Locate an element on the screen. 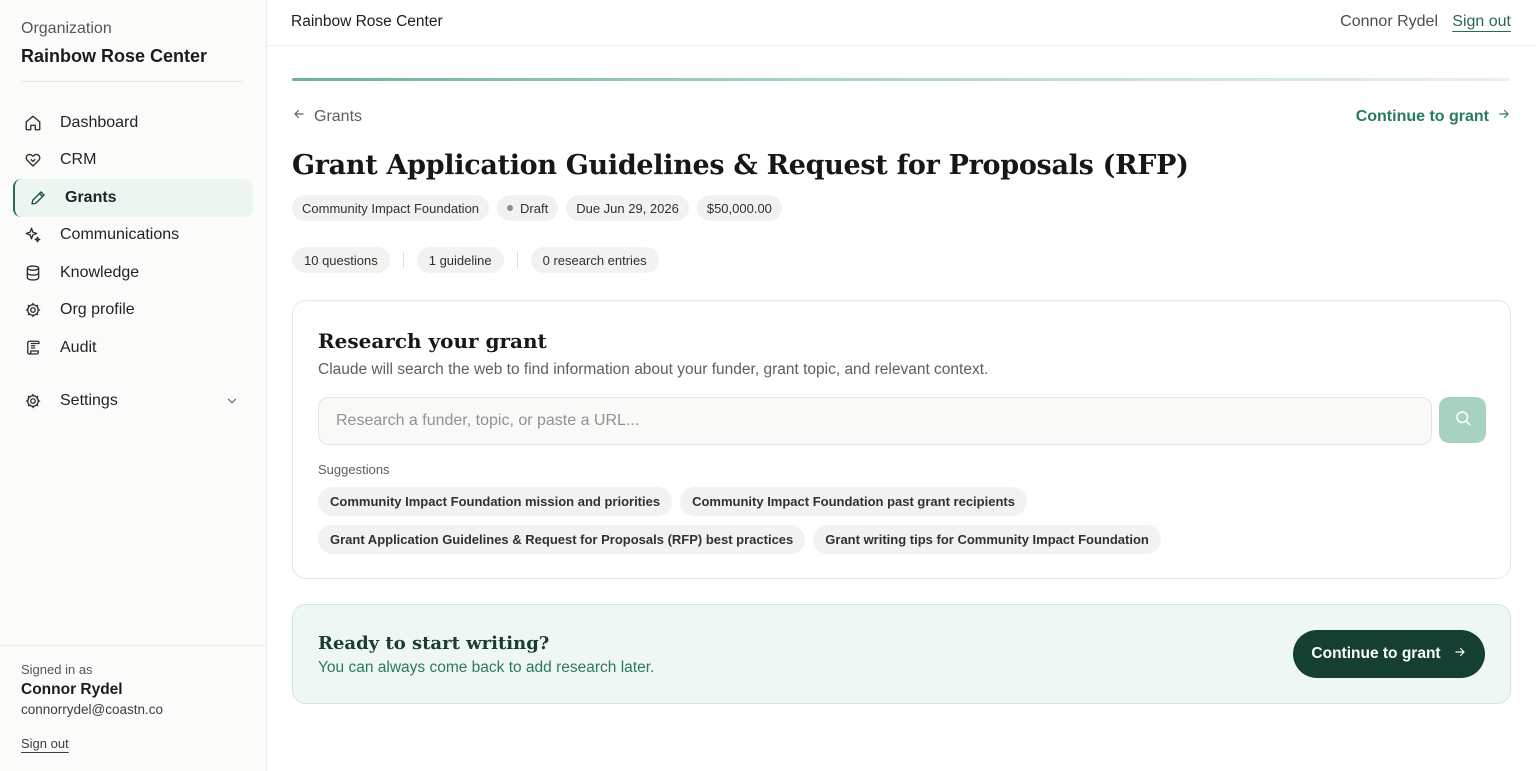  org-caption: Organization is located at coordinates (66, 28).